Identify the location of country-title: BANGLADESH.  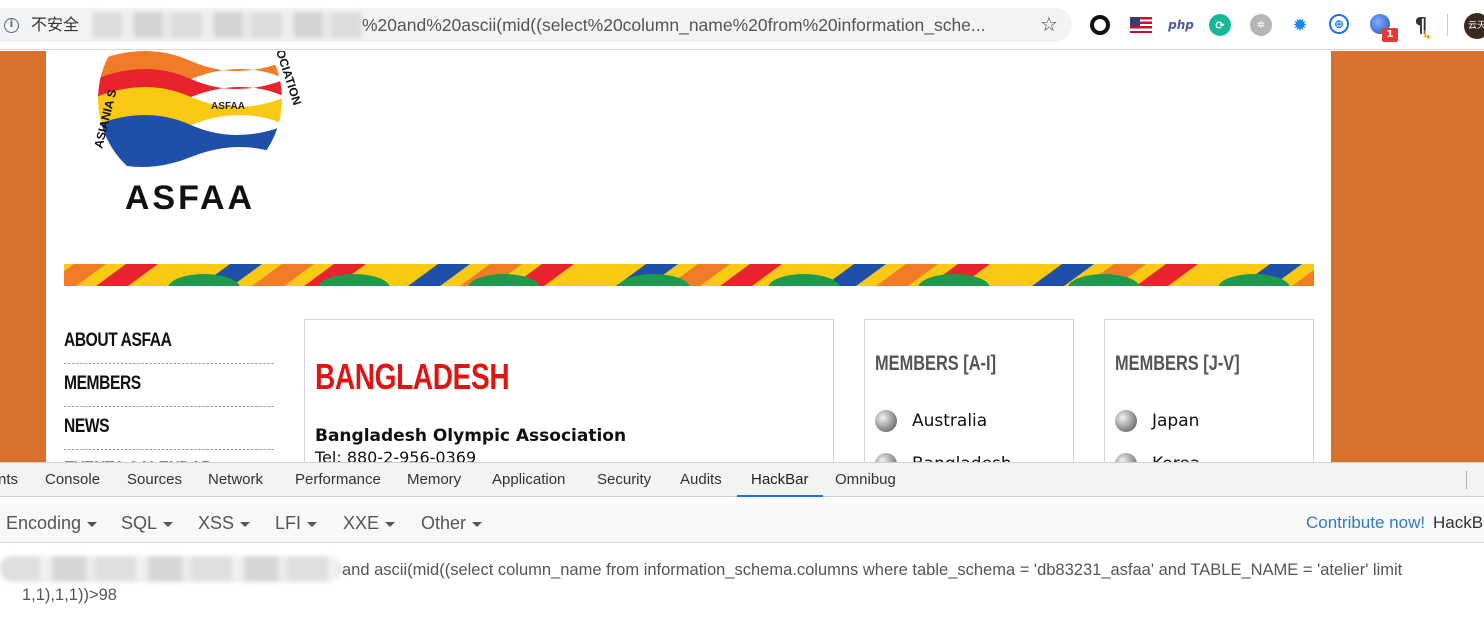
(412, 376).